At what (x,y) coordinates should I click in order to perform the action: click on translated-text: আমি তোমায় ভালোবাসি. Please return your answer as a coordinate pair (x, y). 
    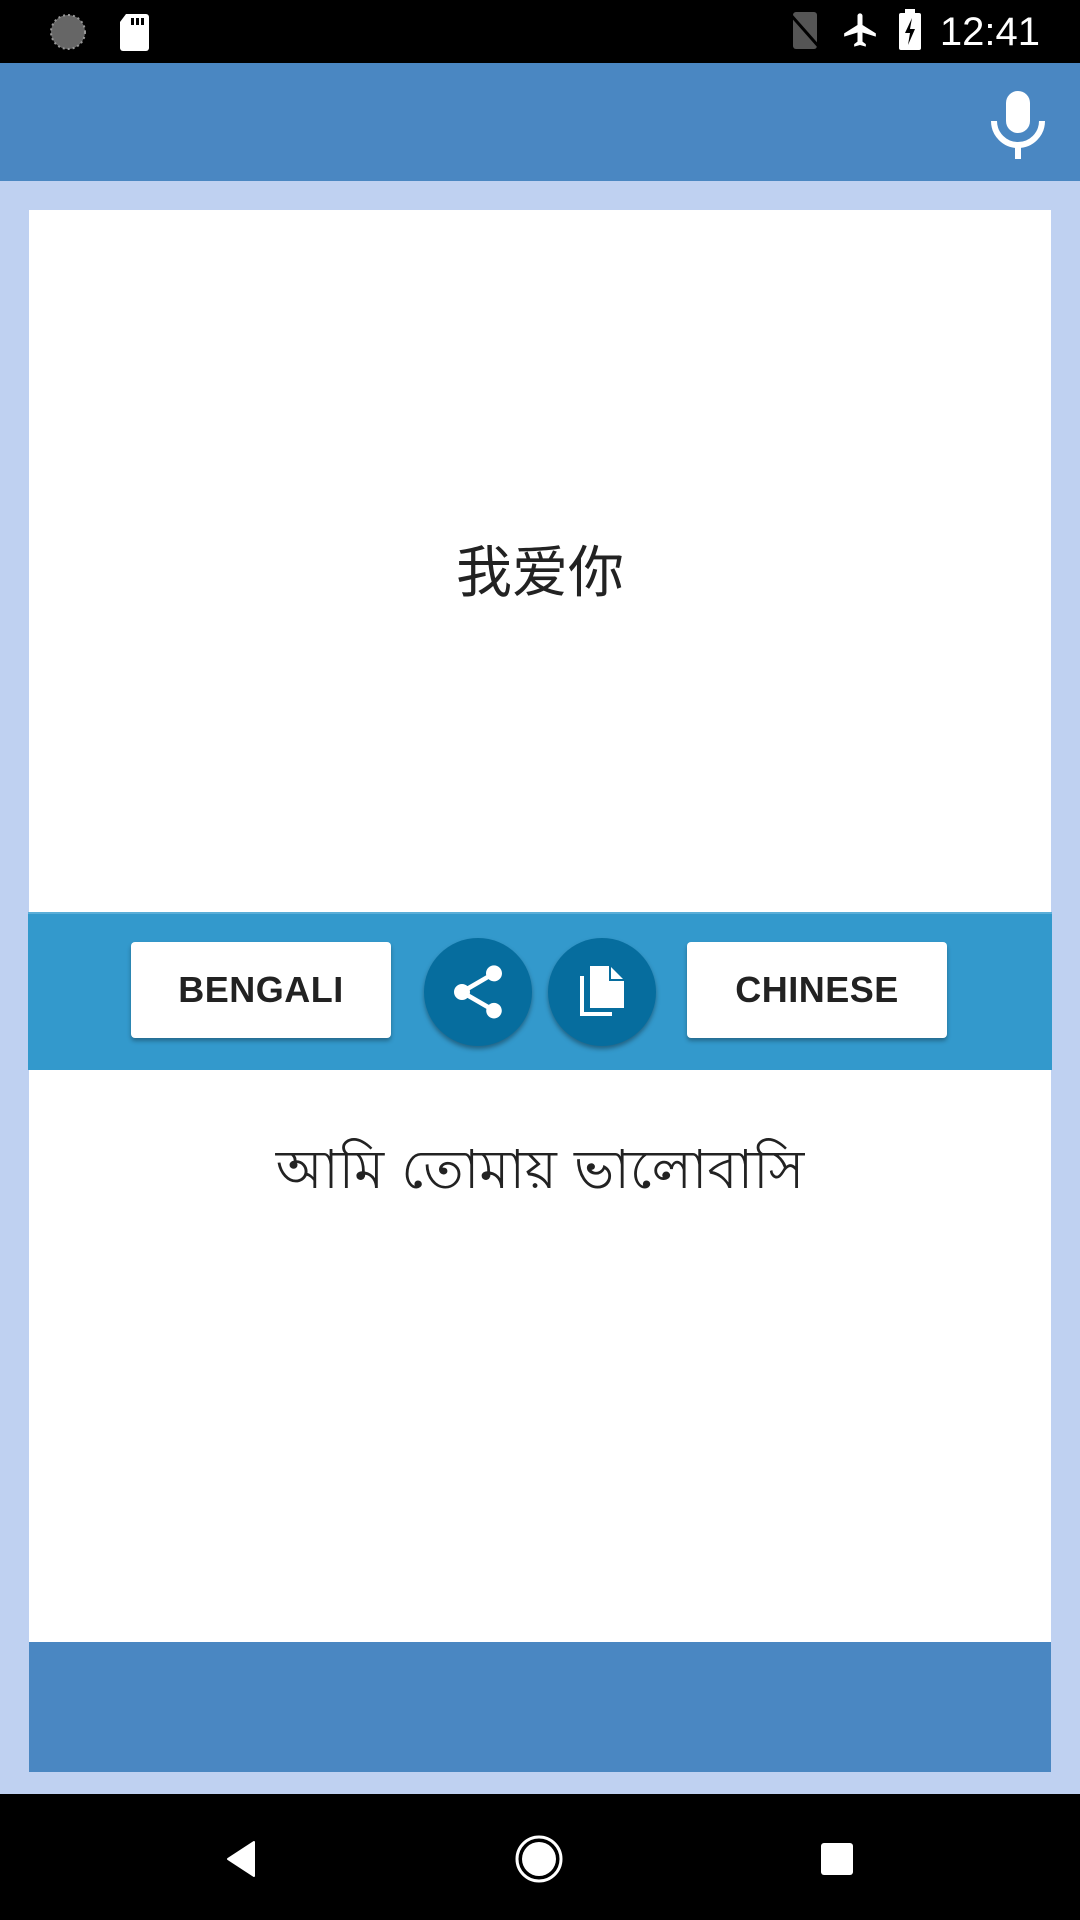
    Looking at the image, I should click on (540, 1169).